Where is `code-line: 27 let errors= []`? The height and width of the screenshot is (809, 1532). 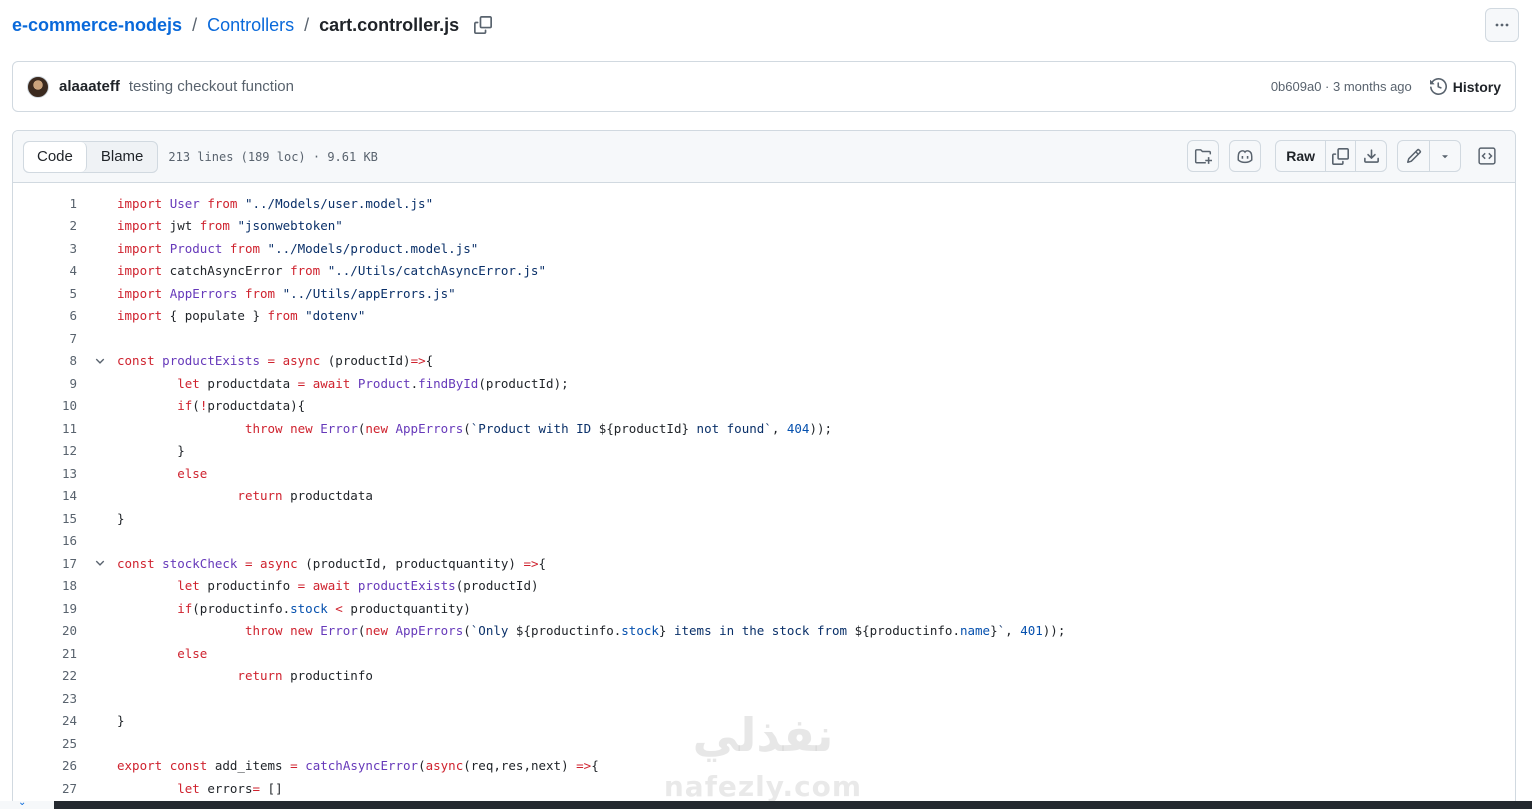
code-line: 27 let errors= [] is located at coordinates (764, 788).